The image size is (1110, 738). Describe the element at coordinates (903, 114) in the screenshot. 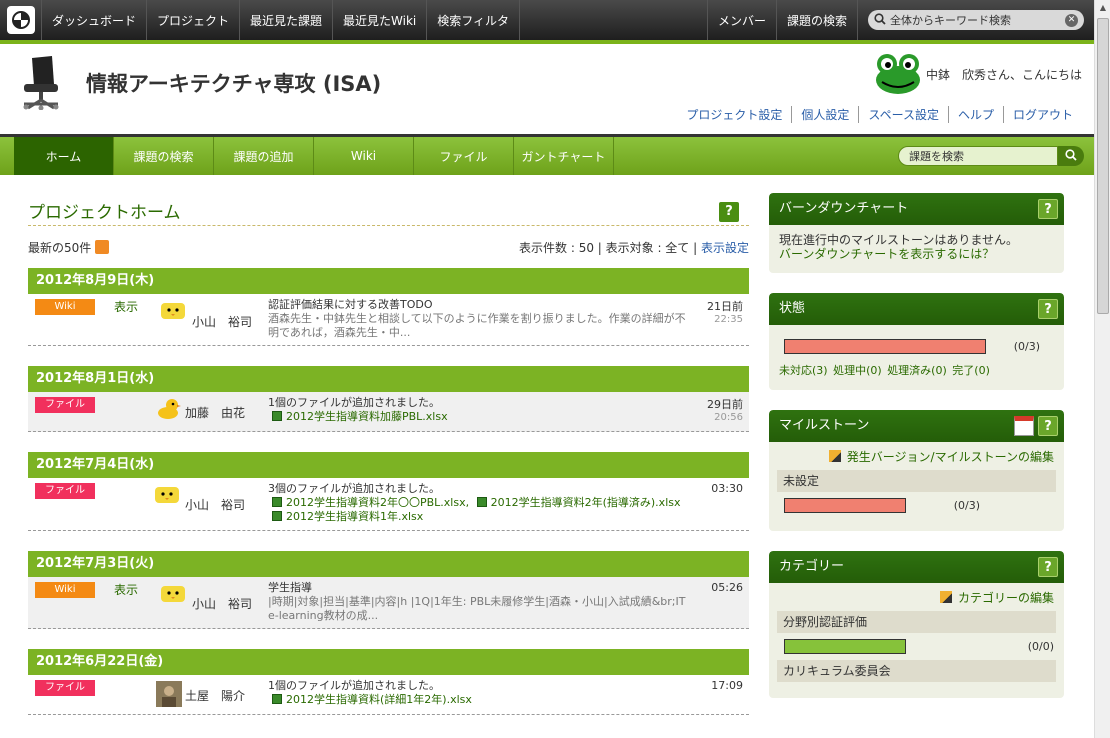

I see `space-settings-link: スペース設定` at that location.